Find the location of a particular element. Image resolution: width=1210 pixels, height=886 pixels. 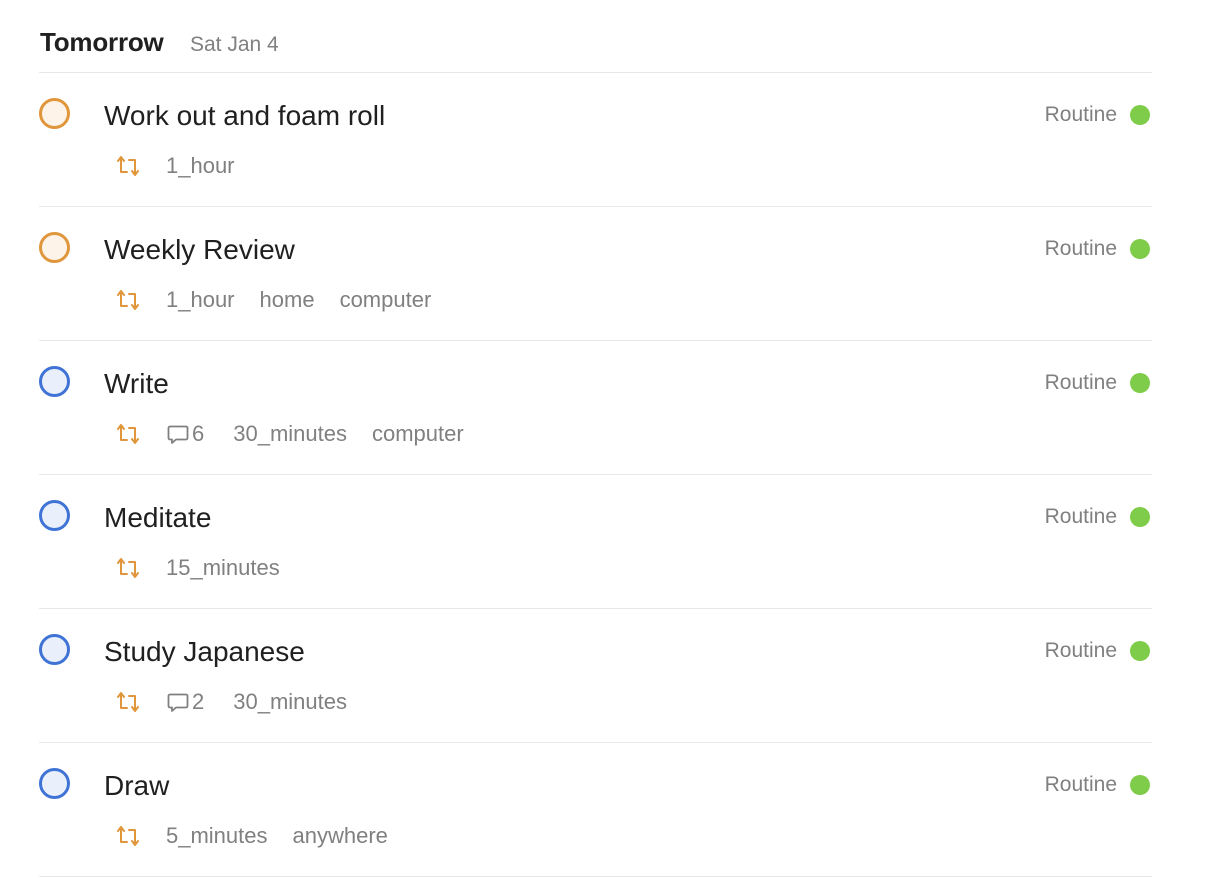

task-item: Study Japanese 2 30_minutes Routine is located at coordinates (595, 676).